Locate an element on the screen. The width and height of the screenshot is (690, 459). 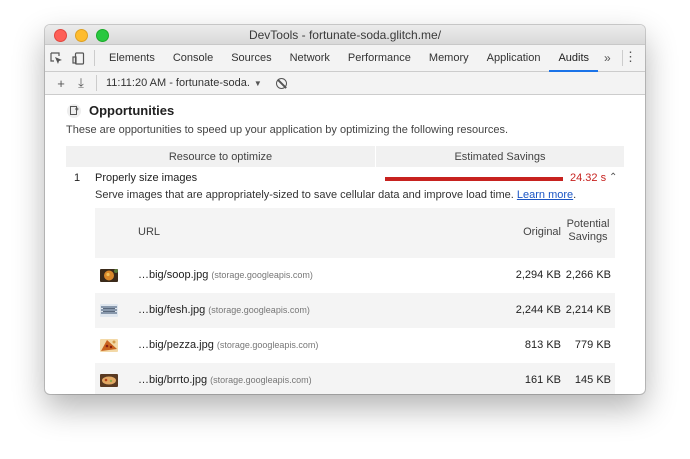
soup-thumbnail is located at coordinates (109, 275).